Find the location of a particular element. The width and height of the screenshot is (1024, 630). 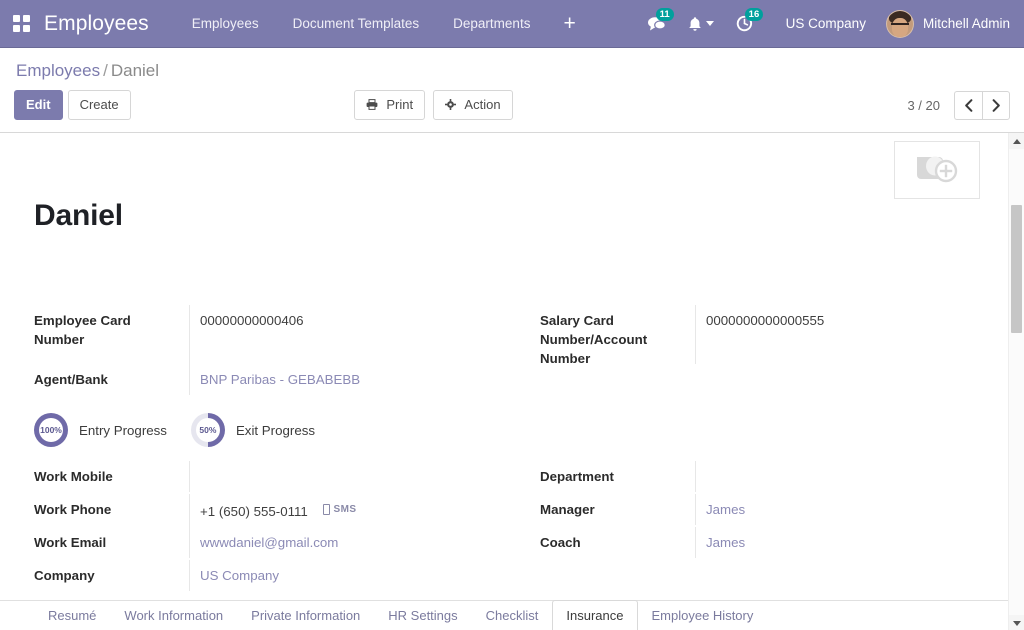

field-value: US Company is located at coordinates (335, 575).